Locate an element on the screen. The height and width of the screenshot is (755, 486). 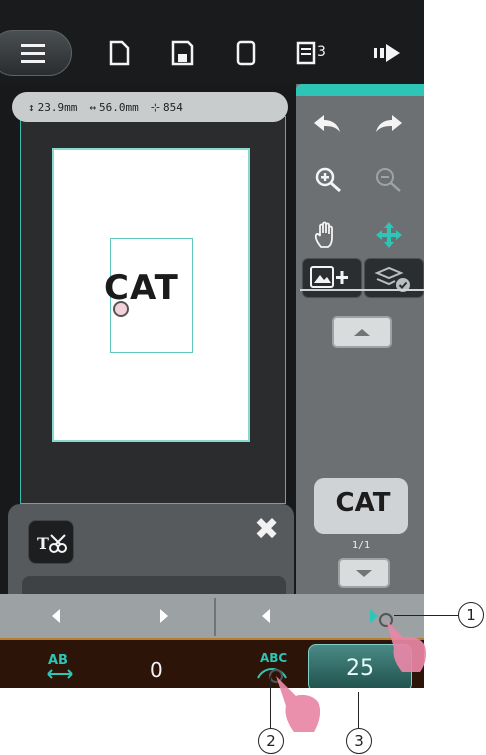
stitch-readout: ⊹ 854 is located at coordinates (167, 107).